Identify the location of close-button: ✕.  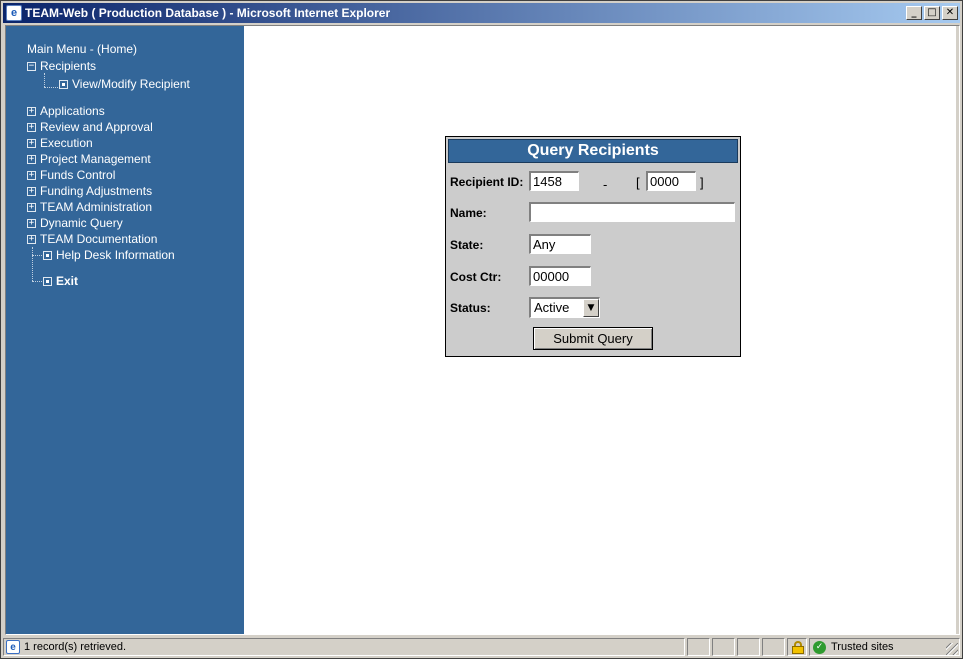
(950, 13).